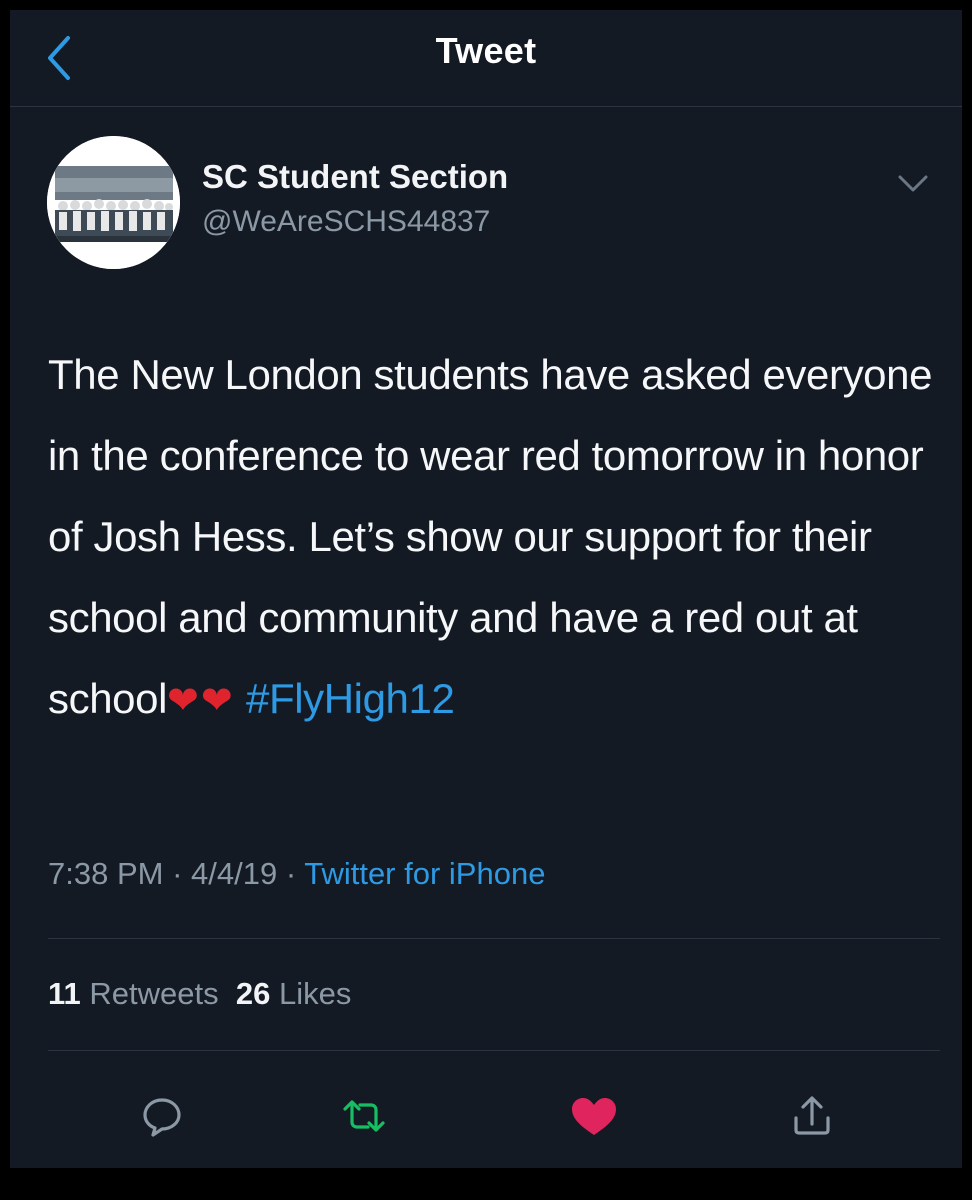 This screenshot has height=1200, width=972. I want to click on group-photo-avatar, so click(113, 202).